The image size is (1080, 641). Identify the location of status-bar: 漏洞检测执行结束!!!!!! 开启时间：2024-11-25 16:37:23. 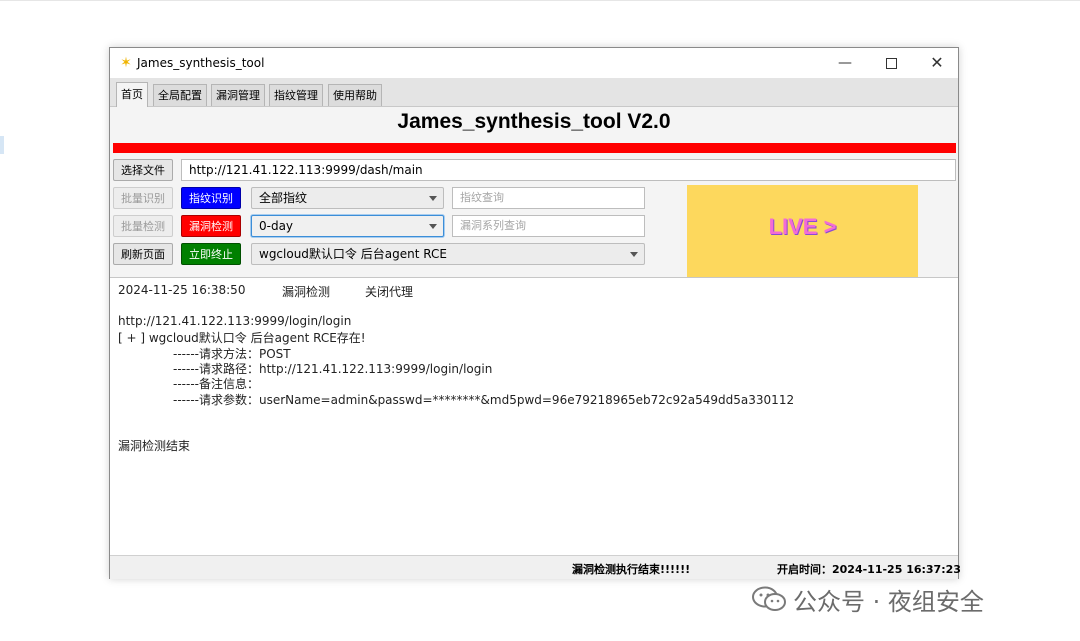
(535, 567).